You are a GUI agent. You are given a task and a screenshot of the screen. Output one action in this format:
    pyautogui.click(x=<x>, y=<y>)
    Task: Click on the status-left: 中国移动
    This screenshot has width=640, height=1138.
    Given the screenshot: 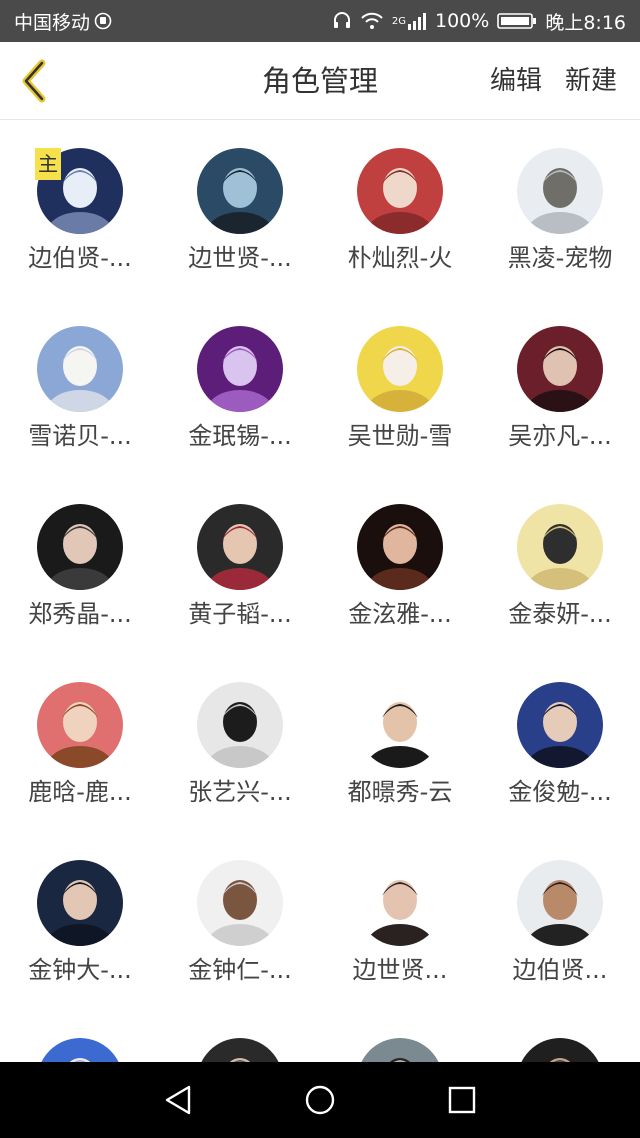 What is the action you would take?
    pyautogui.click(x=63, y=21)
    